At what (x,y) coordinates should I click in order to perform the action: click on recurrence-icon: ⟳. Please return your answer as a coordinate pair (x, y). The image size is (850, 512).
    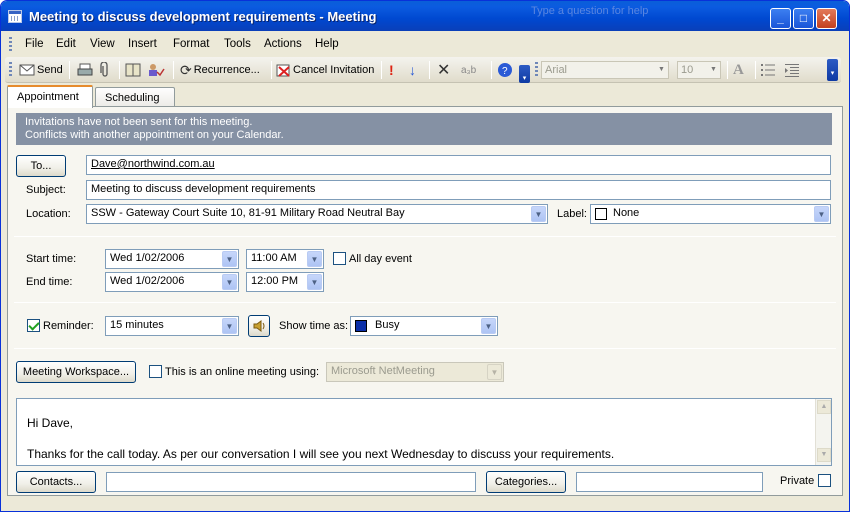
    Looking at the image, I should click on (186, 69).